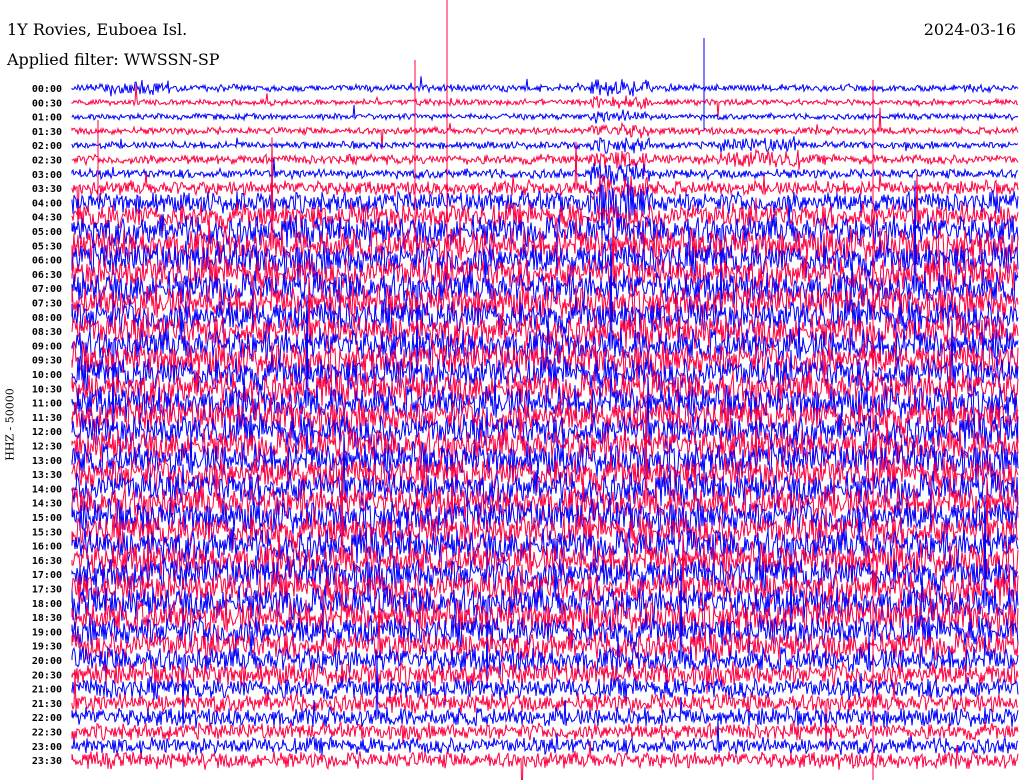 This screenshot has width=1024, height=780. What do you see at coordinates (47, 675) in the screenshot?
I see `row-time-label: 20:30` at bounding box center [47, 675].